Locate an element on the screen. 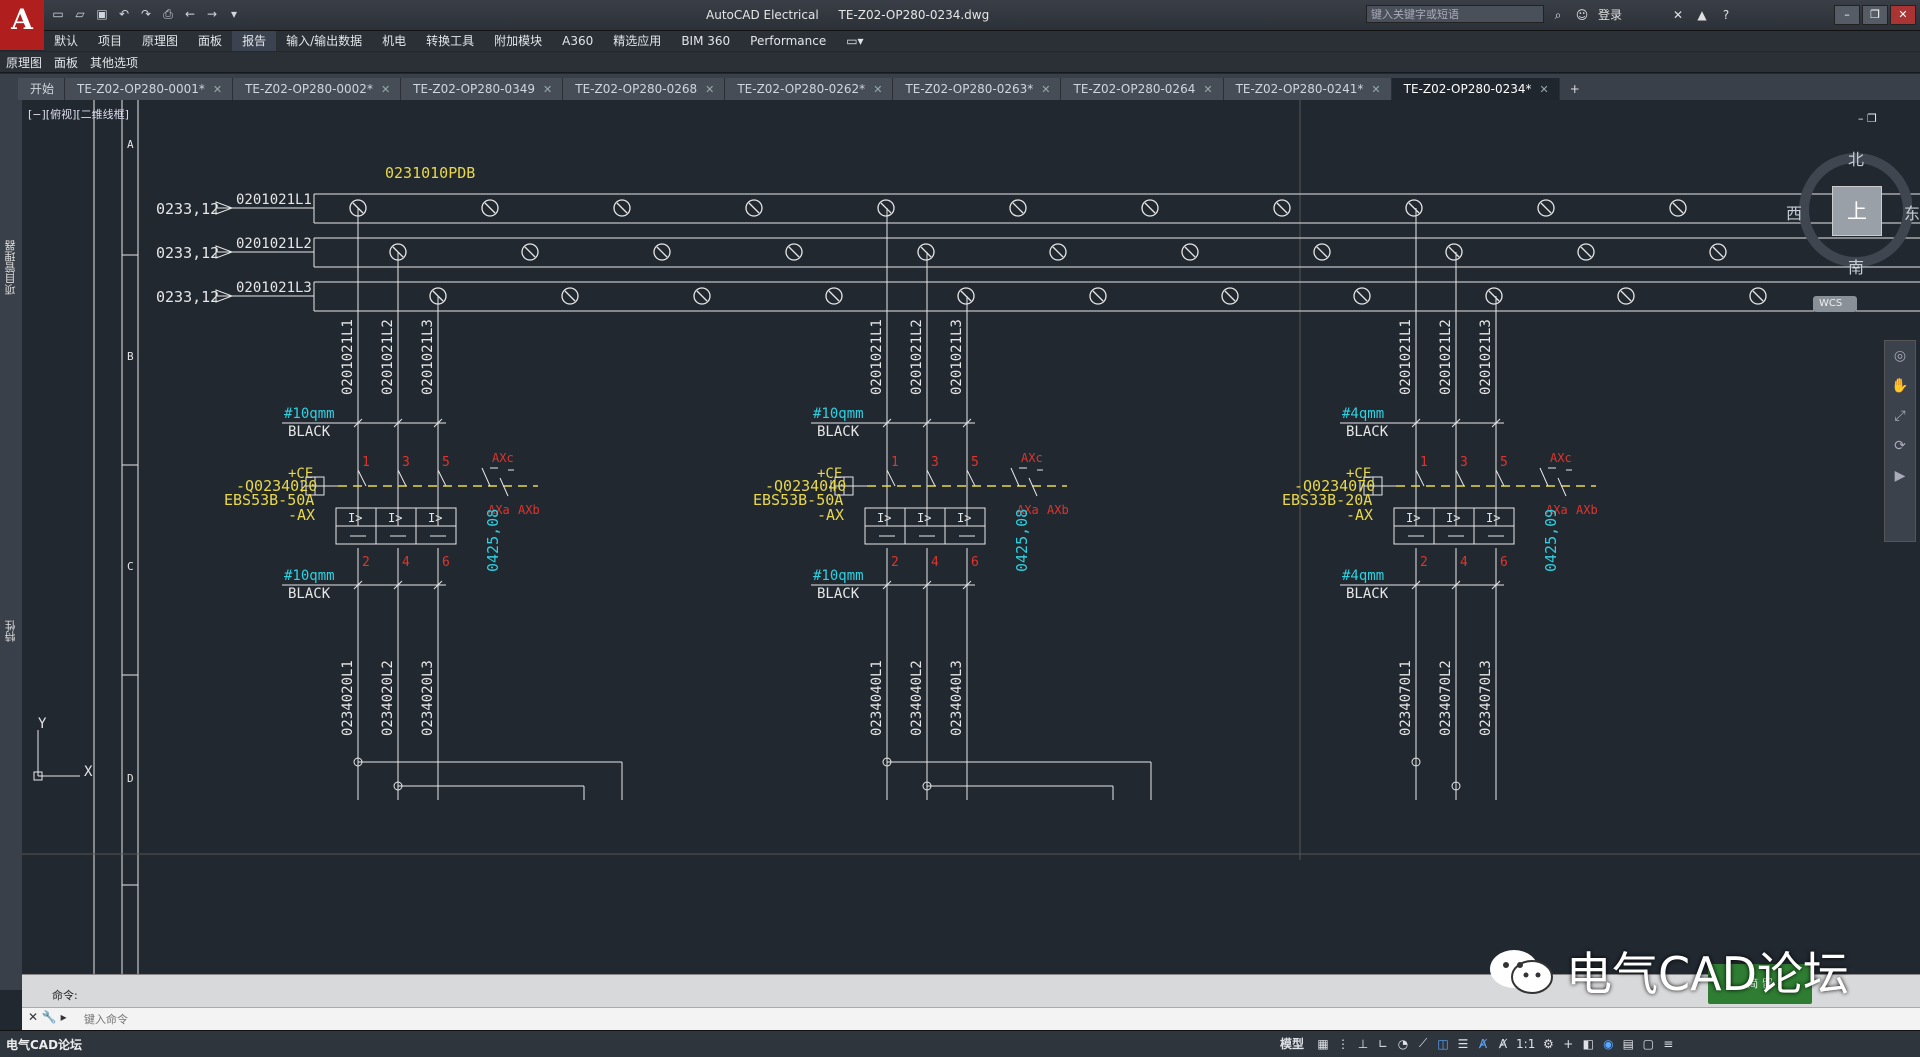  plus-icon: + is located at coordinates (1568, 1044).